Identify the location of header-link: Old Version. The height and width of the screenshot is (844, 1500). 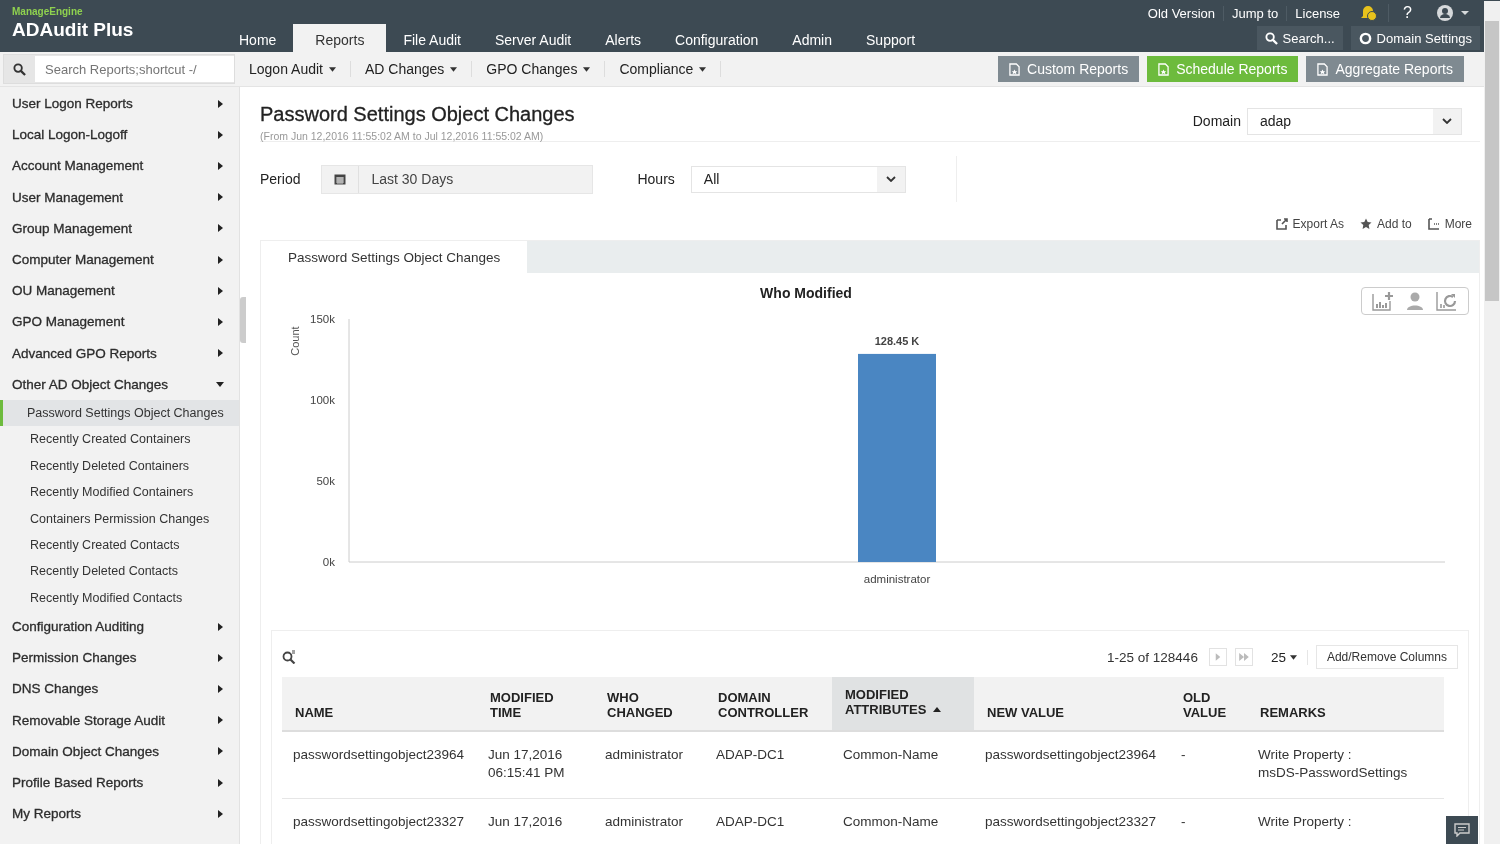
(1181, 13).